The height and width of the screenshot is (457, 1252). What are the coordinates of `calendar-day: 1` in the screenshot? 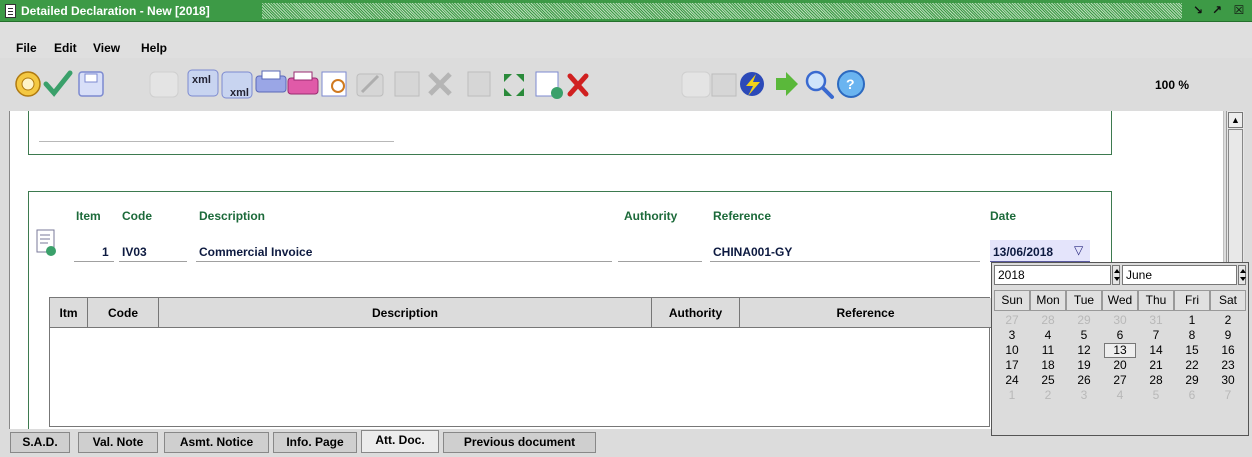 It's located at (1192, 320).